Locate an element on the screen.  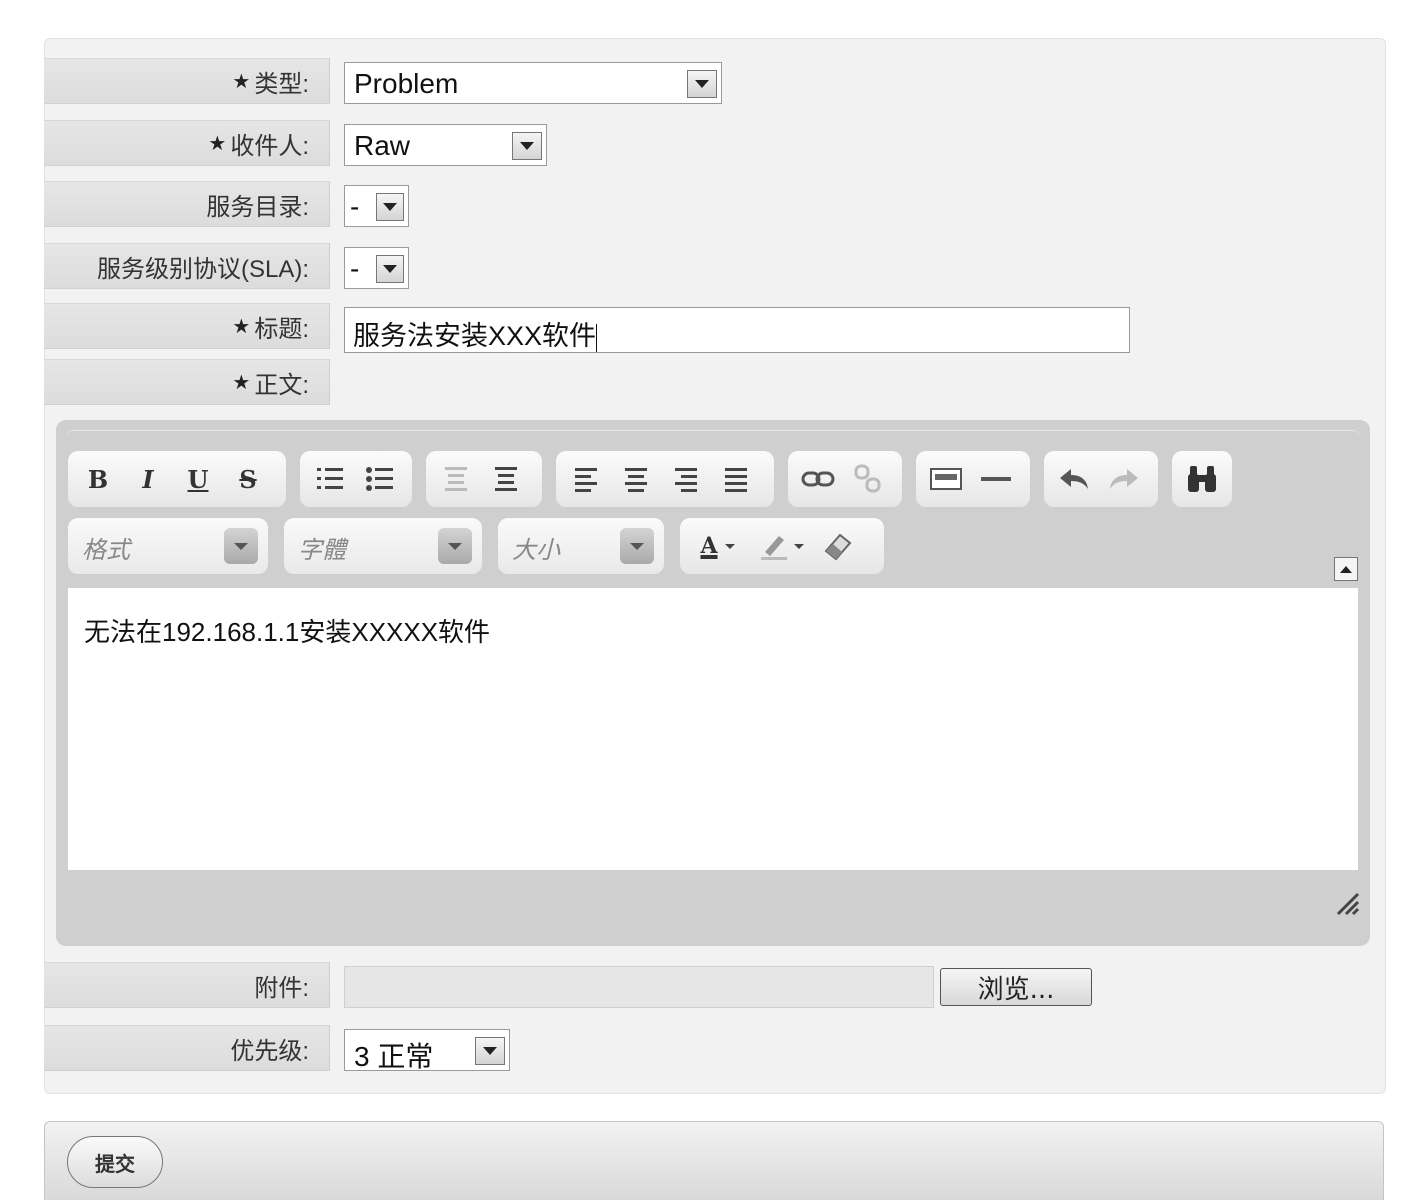
indent-group is located at coordinates (484, 479).